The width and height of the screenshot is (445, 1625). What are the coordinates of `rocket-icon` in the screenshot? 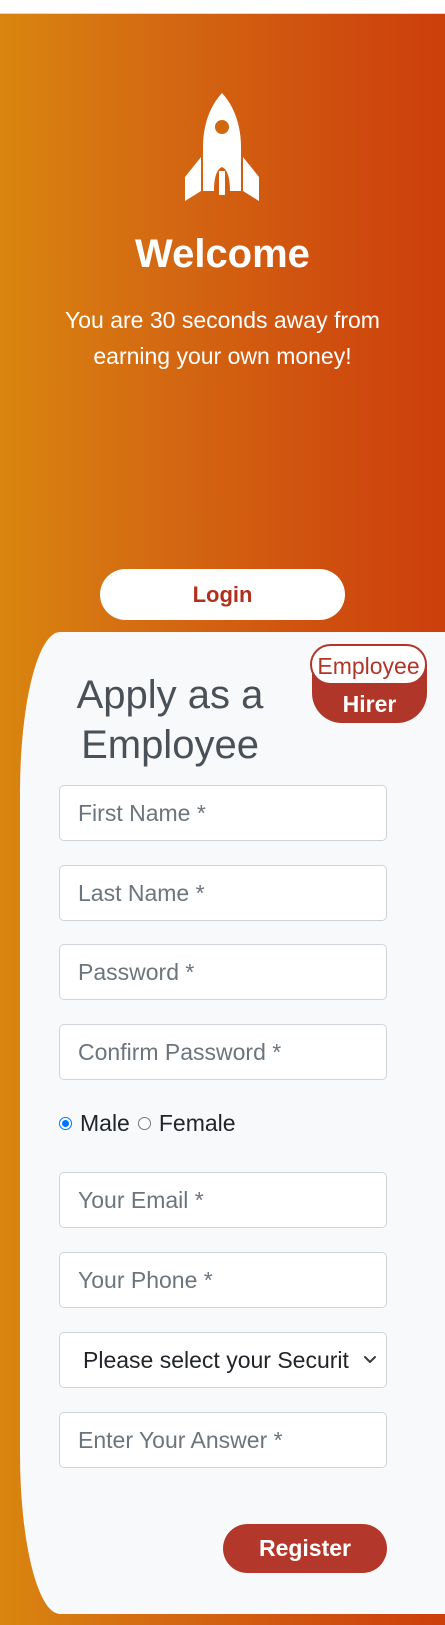 It's located at (222, 147).